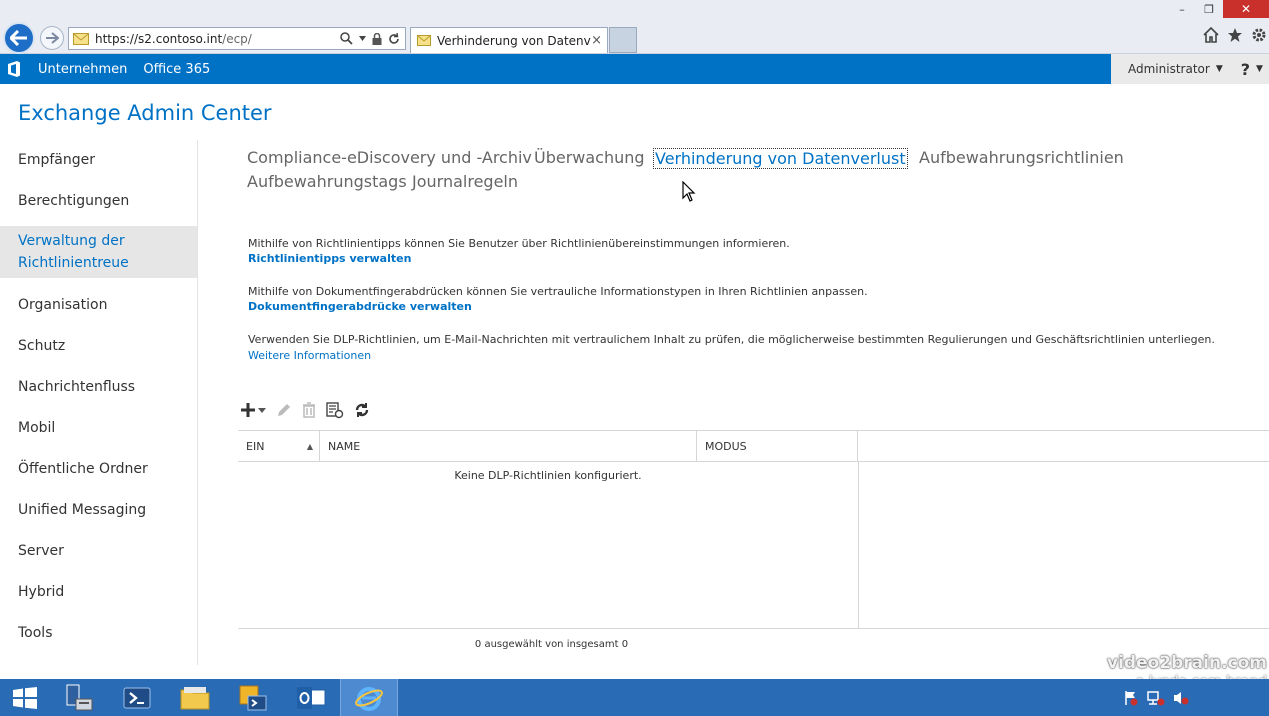 This screenshot has width=1269, height=716. Describe the element at coordinates (98, 387) in the screenshot. I see `nav-item-mail-flow: Nachrichtenfluss` at that location.